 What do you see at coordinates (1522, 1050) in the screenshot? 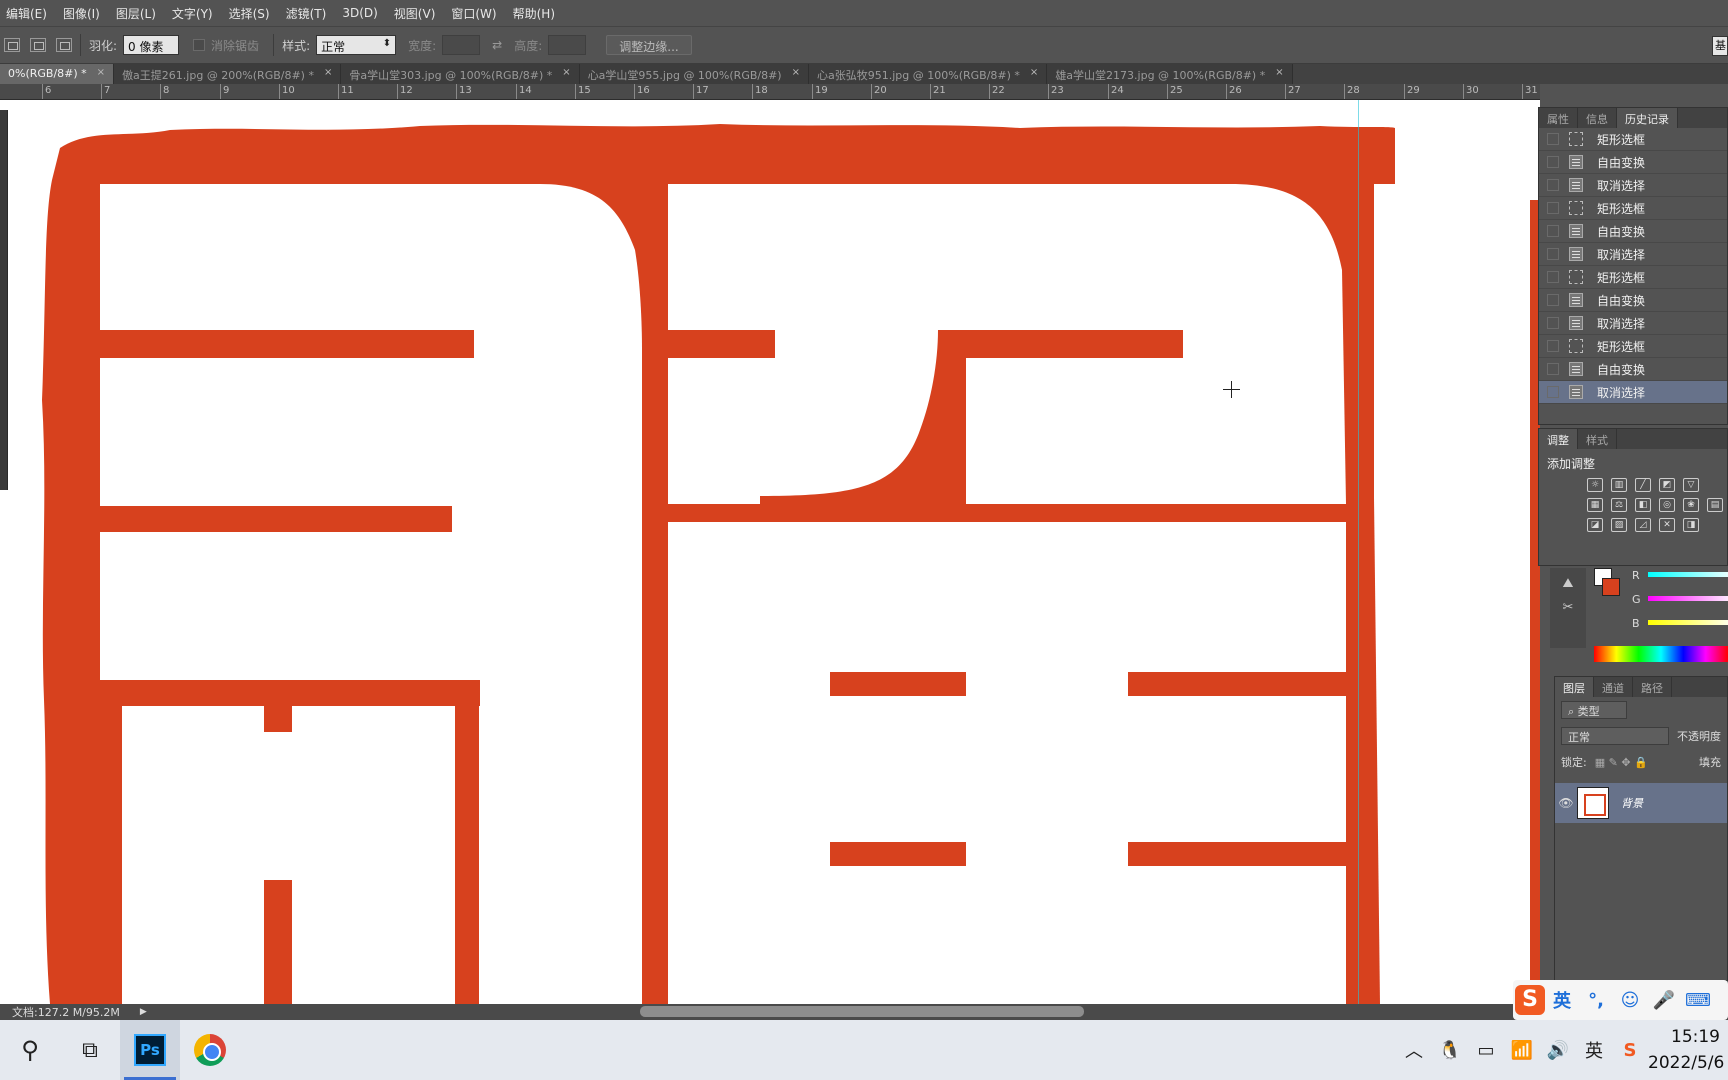
I see `wifi-icon: 📶` at bounding box center [1522, 1050].